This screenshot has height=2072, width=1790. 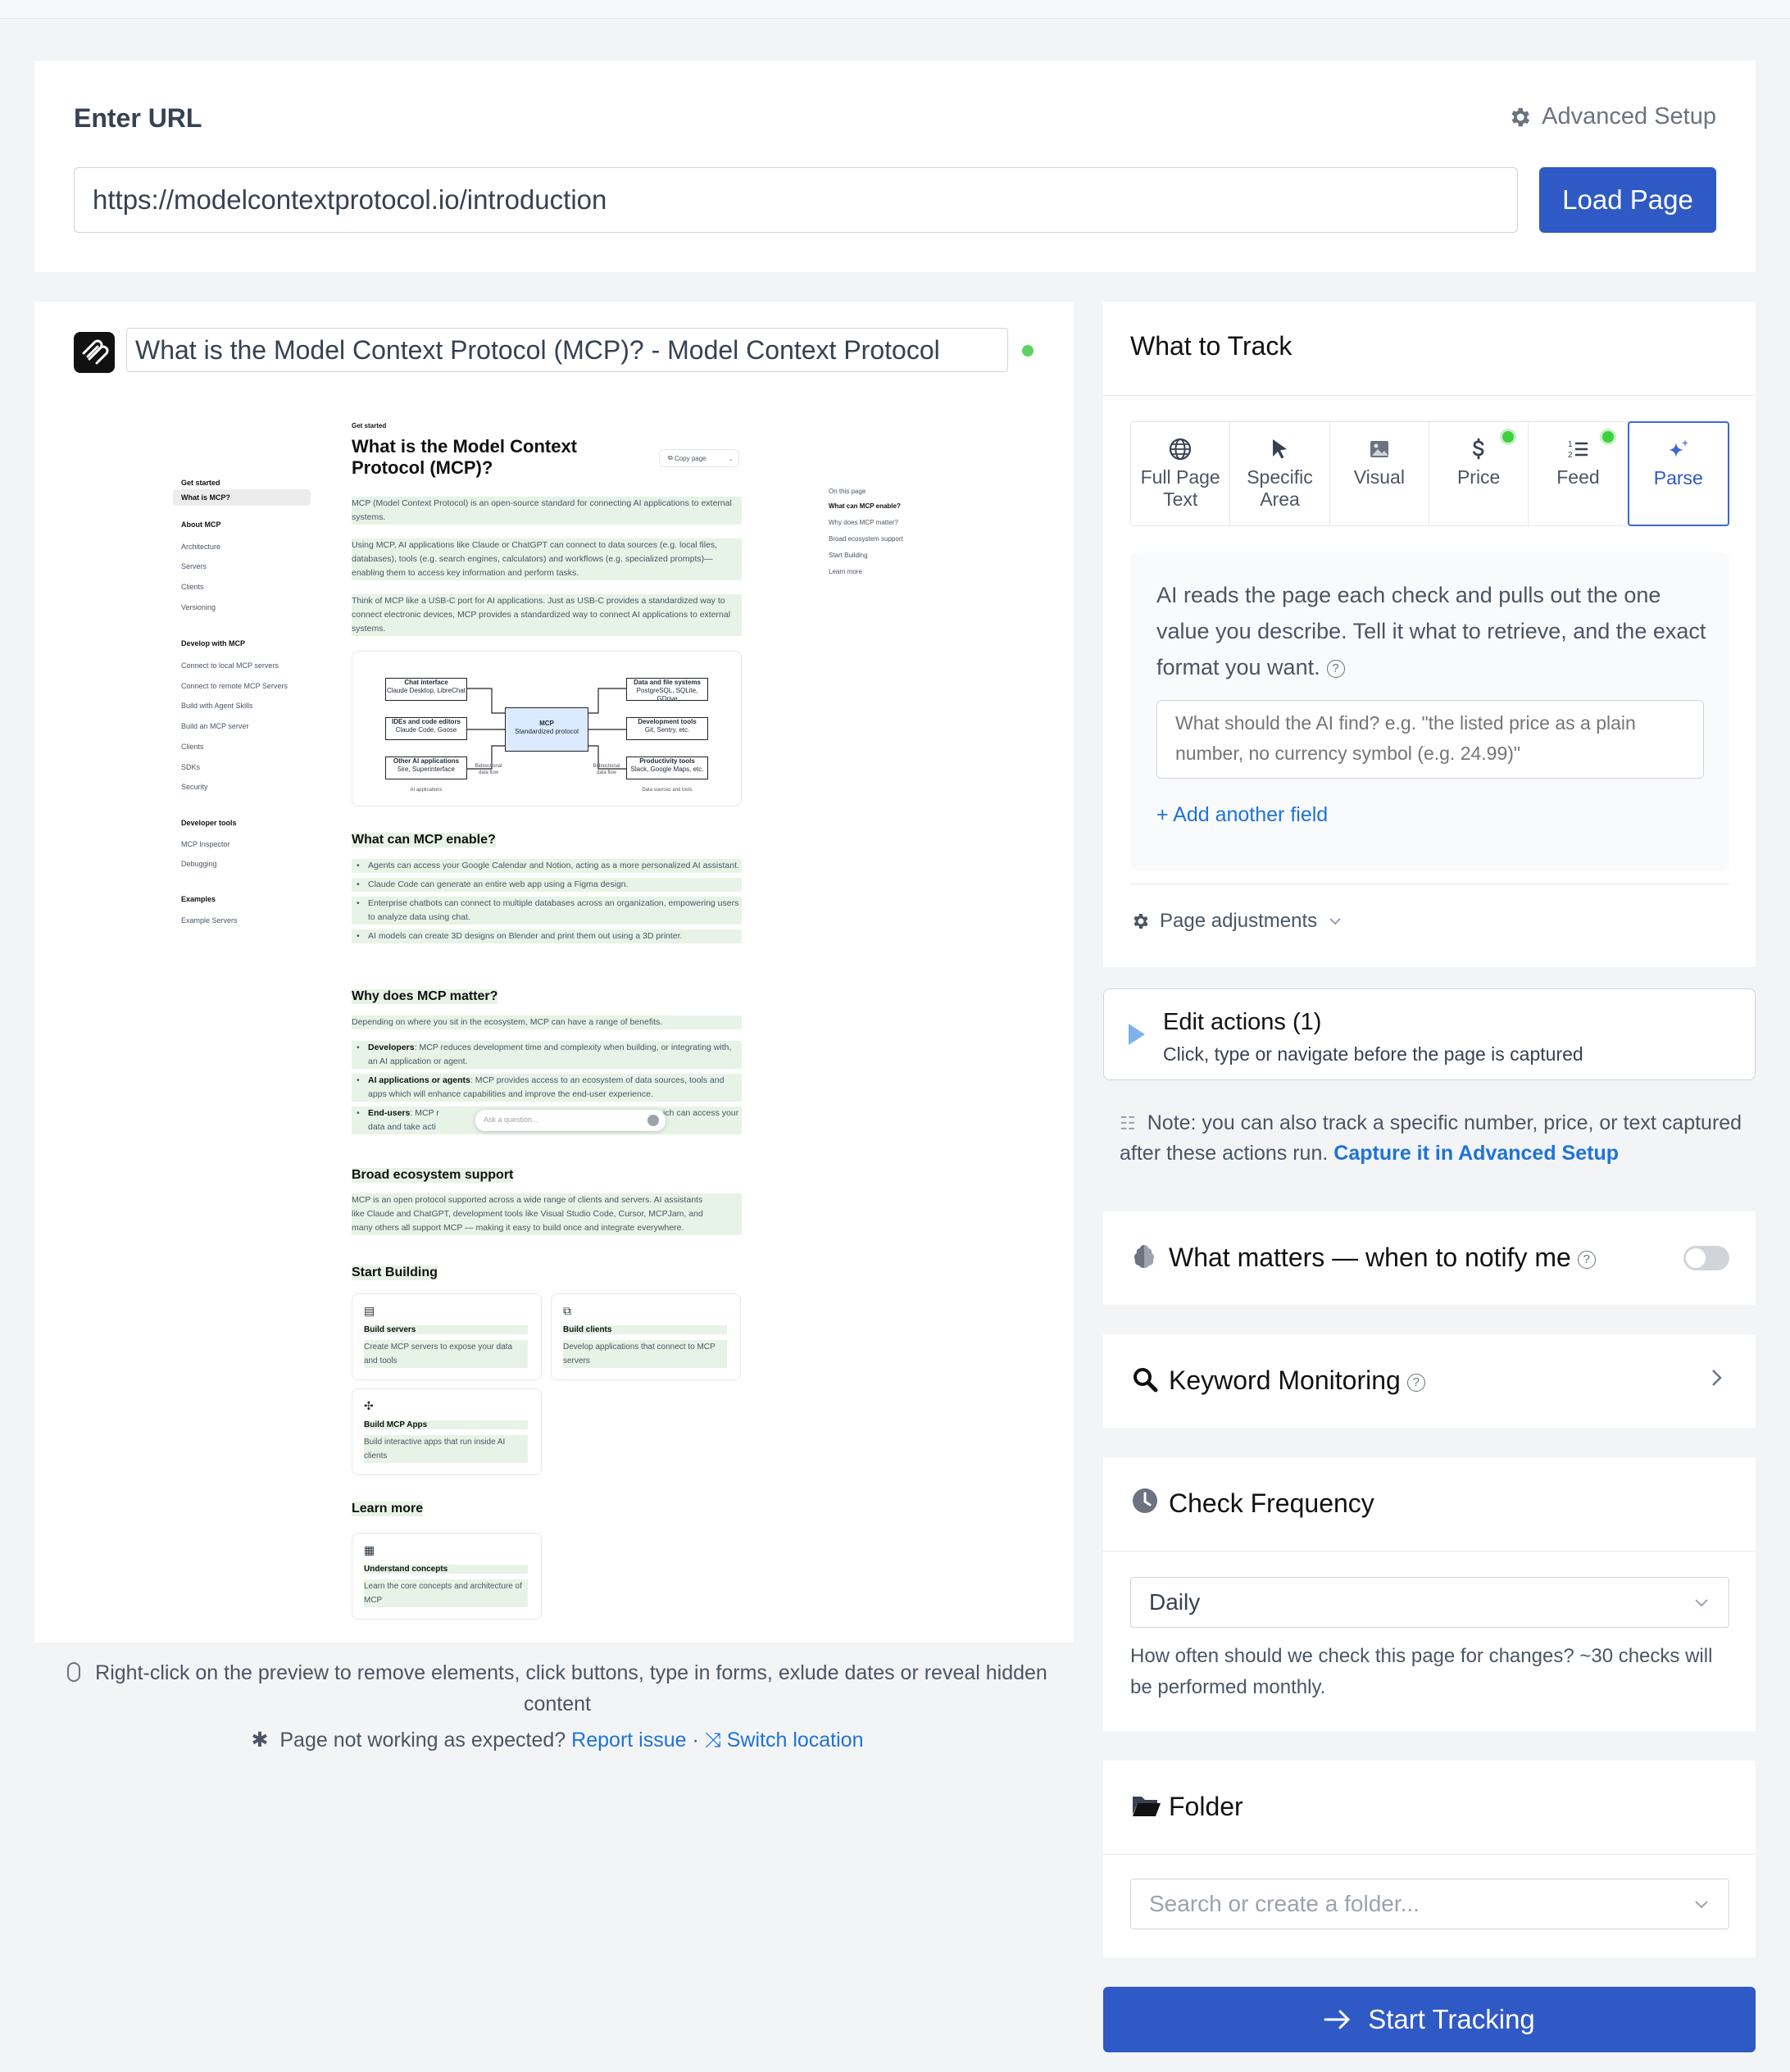 I want to click on preview-copy-page-button: ⧉ Copy page ⌄, so click(x=699, y=458).